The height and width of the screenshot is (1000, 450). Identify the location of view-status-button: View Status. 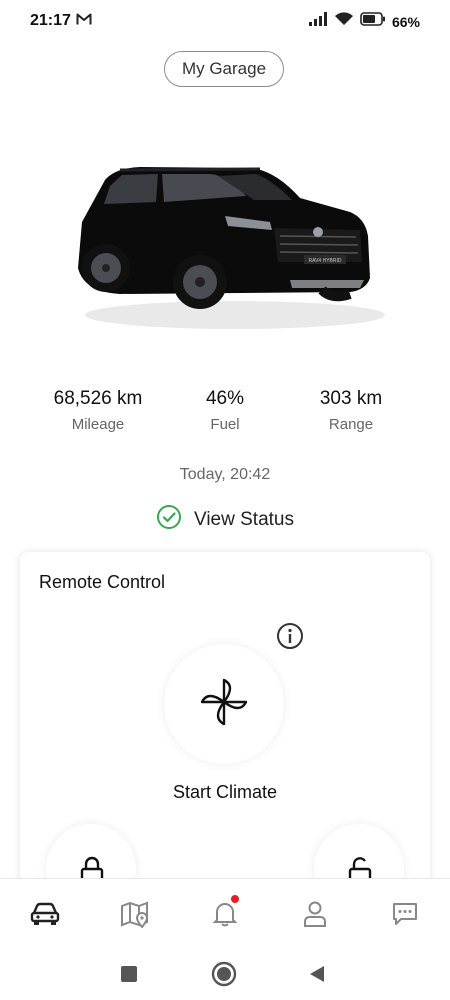
(225, 520).